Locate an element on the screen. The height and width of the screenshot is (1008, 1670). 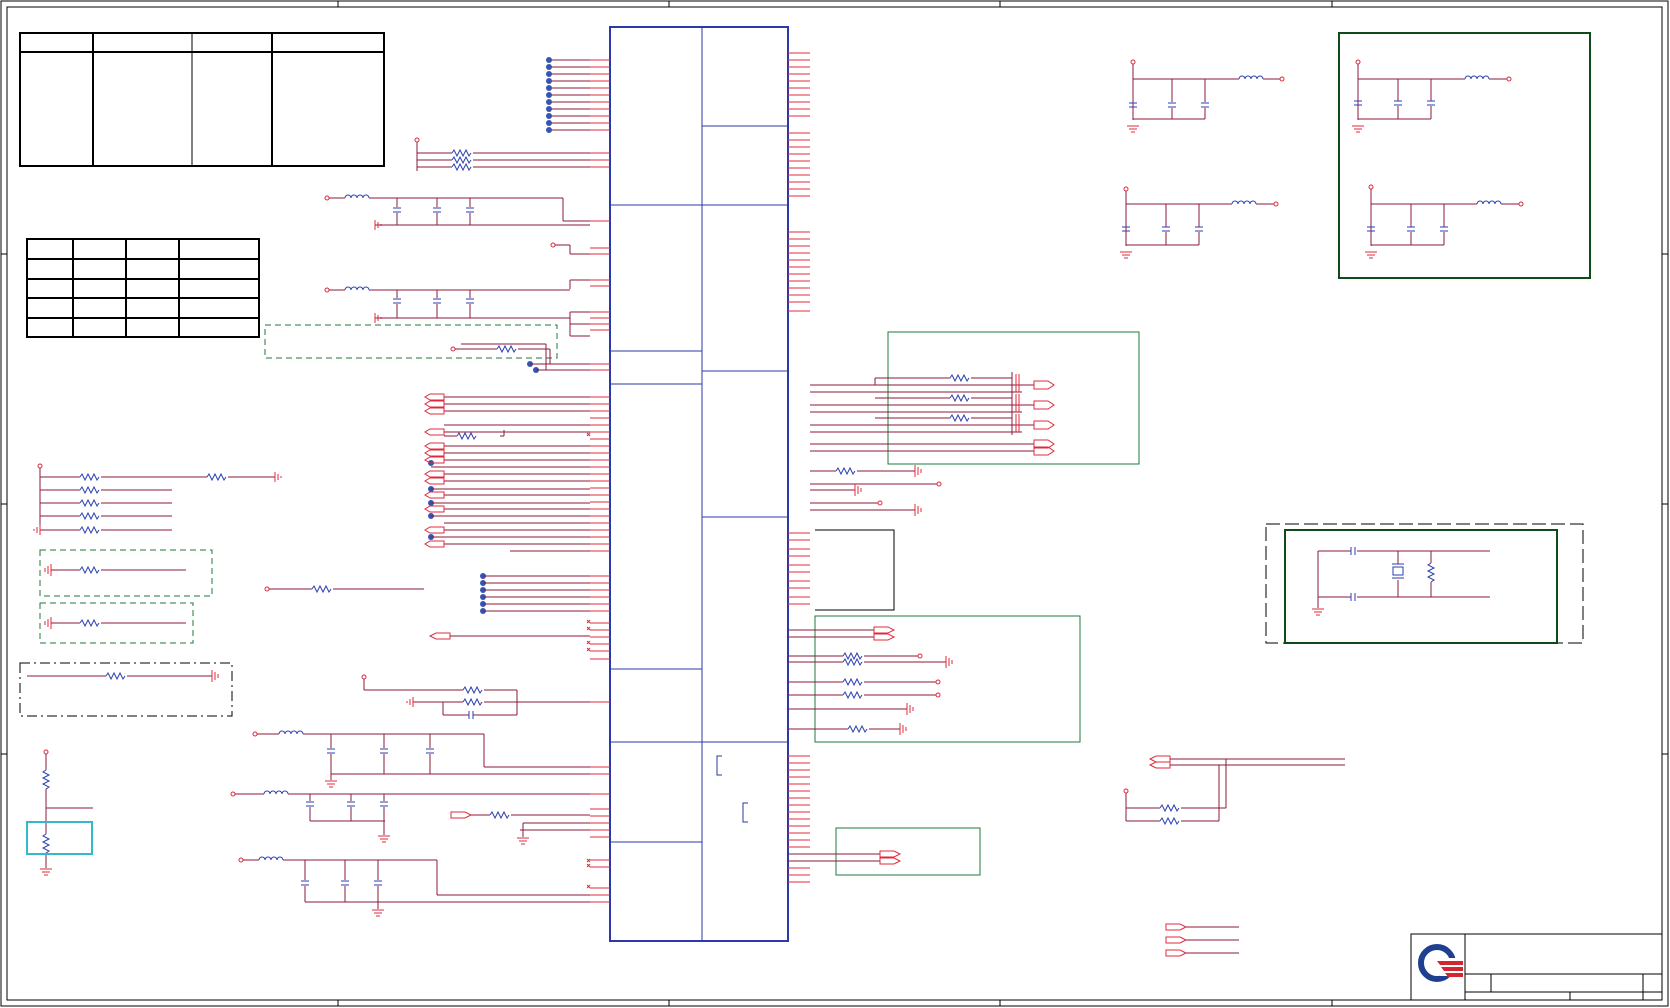
main-ic-right-pins is located at coordinates (799, 467).